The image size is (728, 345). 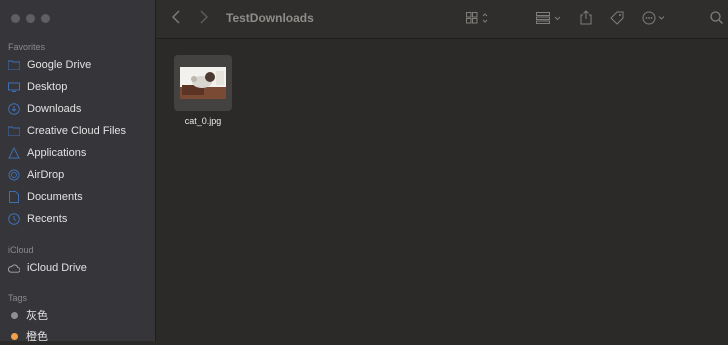 What do you see at coordinates (204, 17) in the screenshot?
I see `forward-icon` at bounding box center [204, 17].